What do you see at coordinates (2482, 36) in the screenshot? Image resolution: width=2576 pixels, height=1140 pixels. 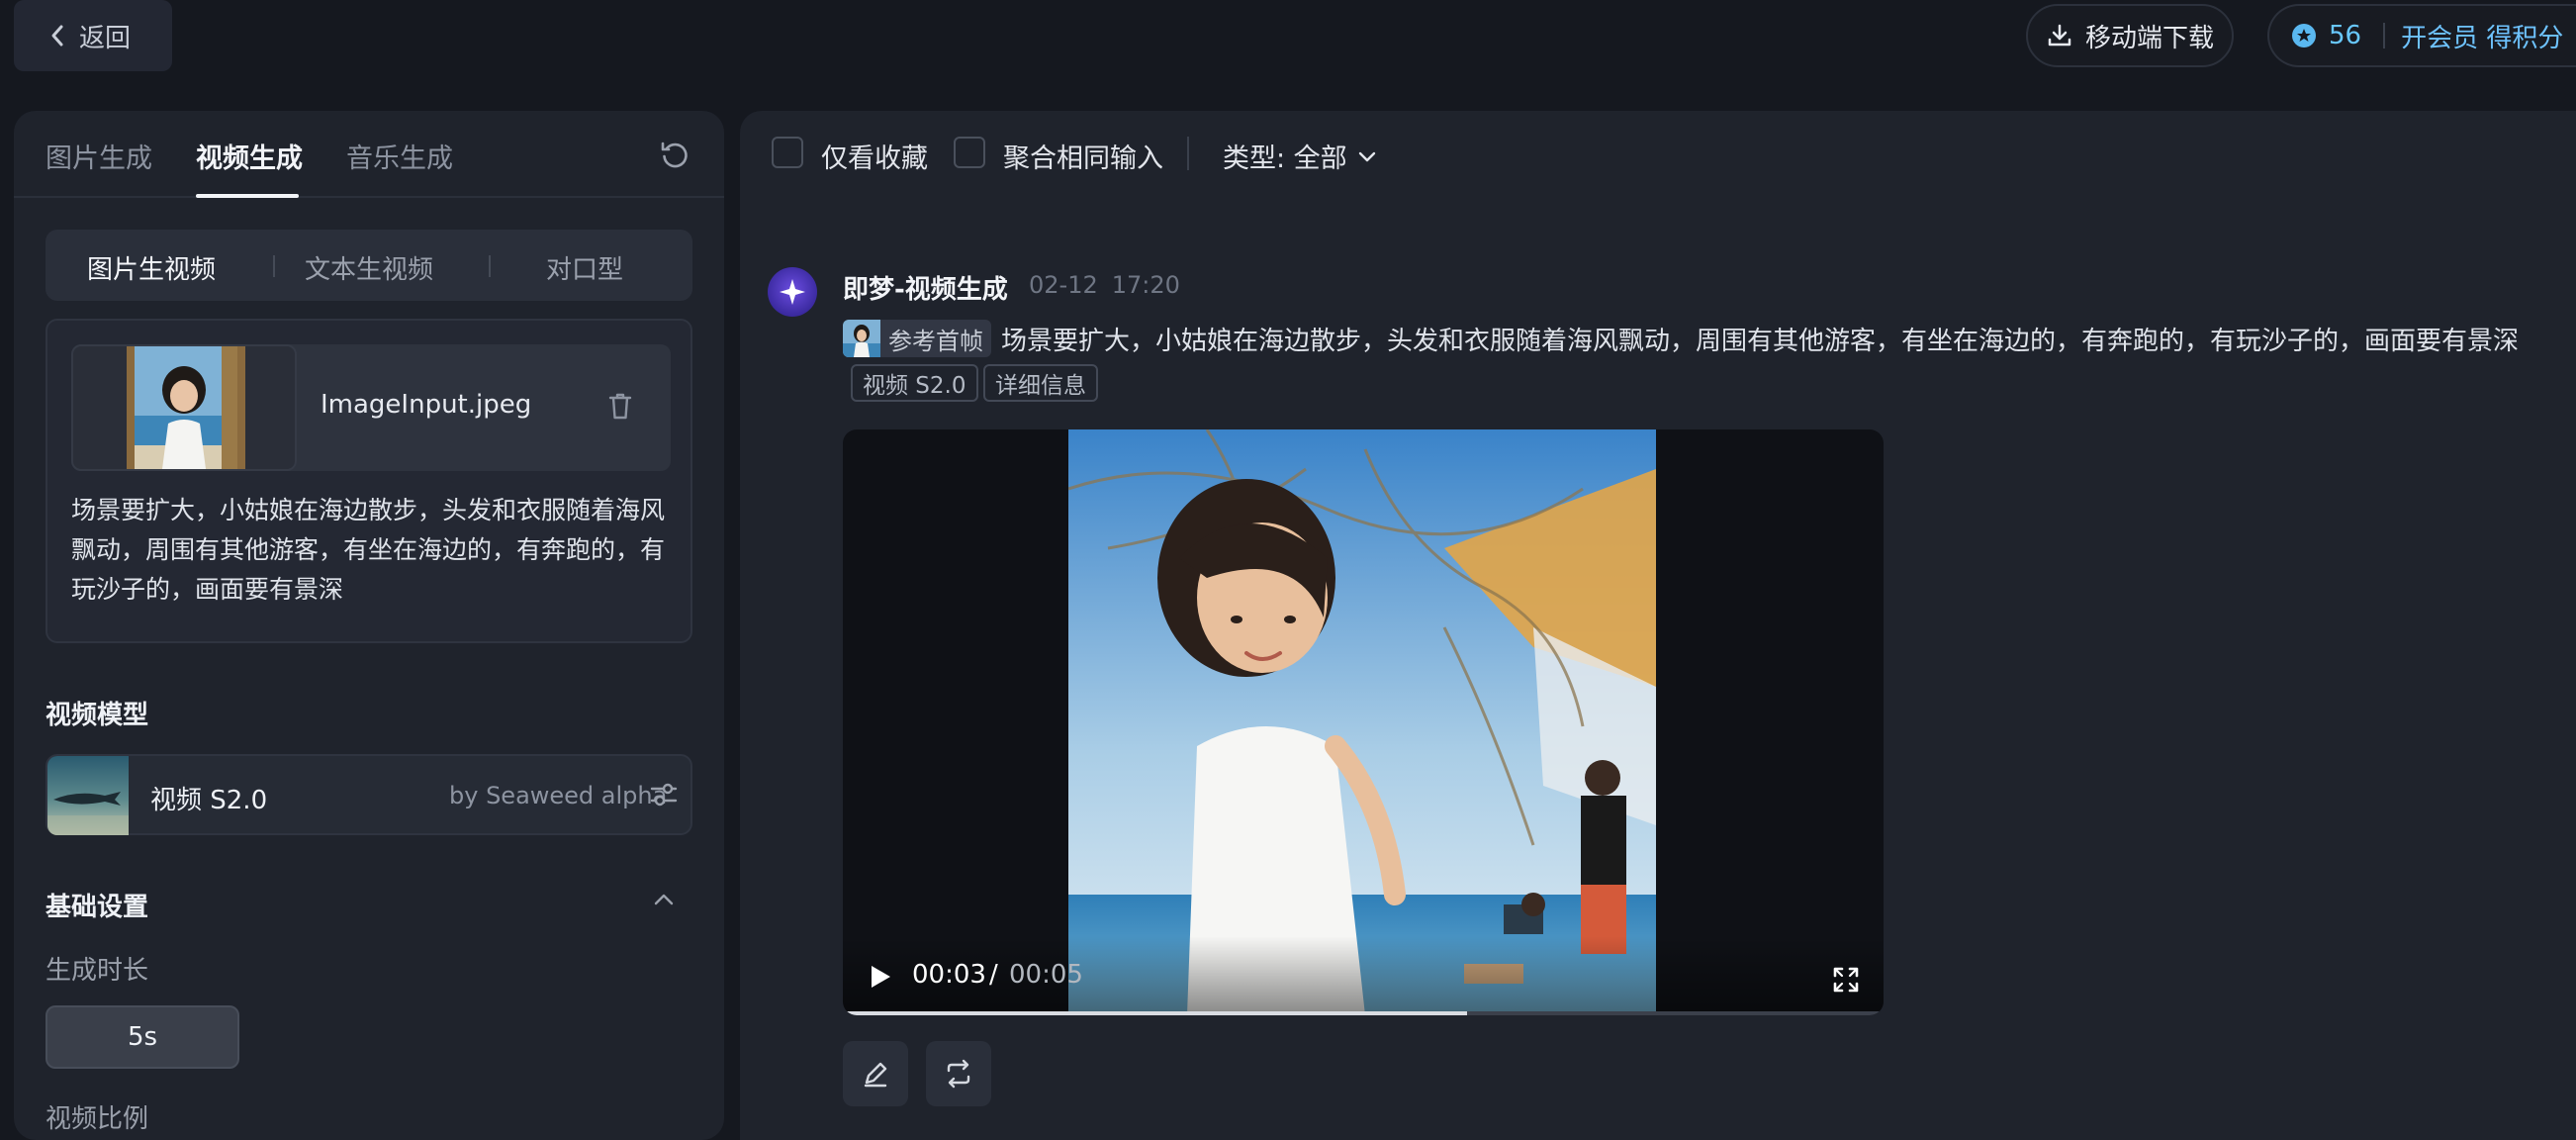 I see `vip-link: 开会员 得积分` at bounding box center [2482, 36].